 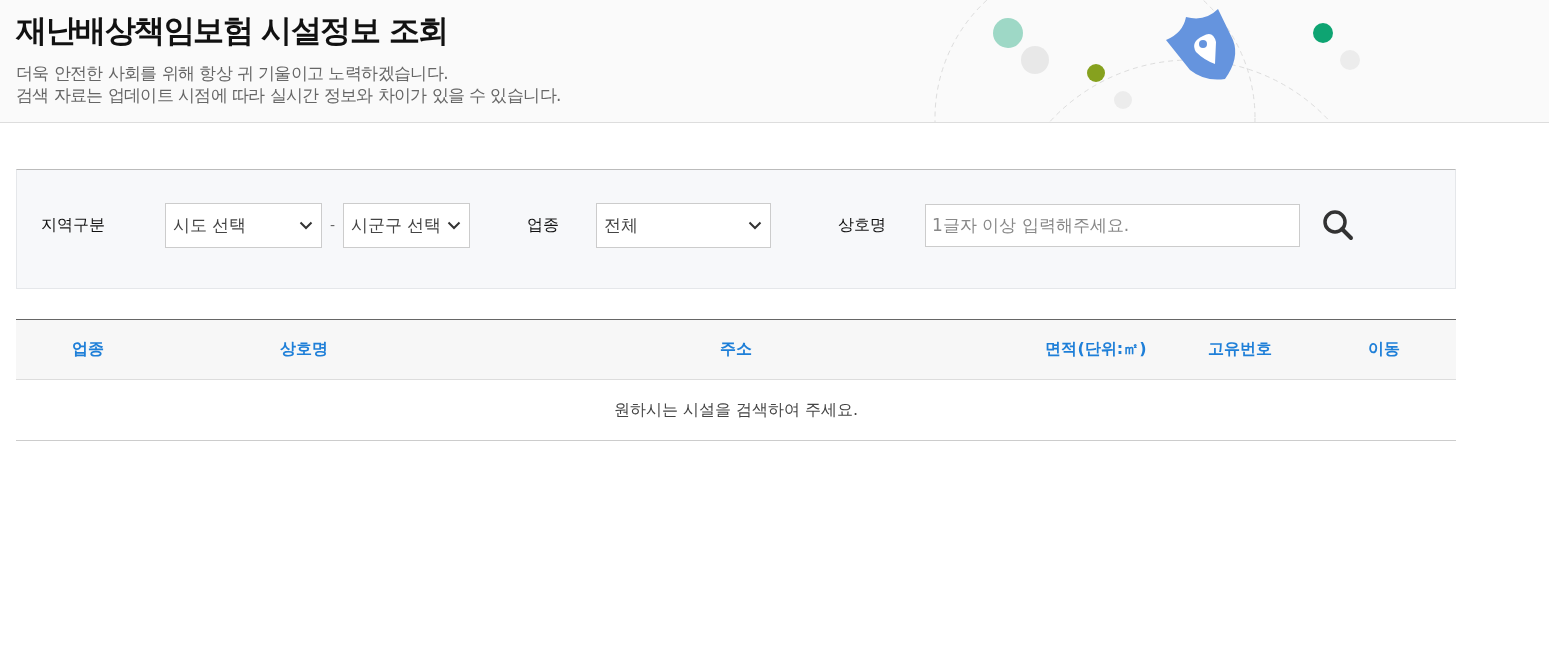 What do you see at coordinates (736, 349) in the screenshot?
I see `column-header: 주소` at bounding box center [736, 349].